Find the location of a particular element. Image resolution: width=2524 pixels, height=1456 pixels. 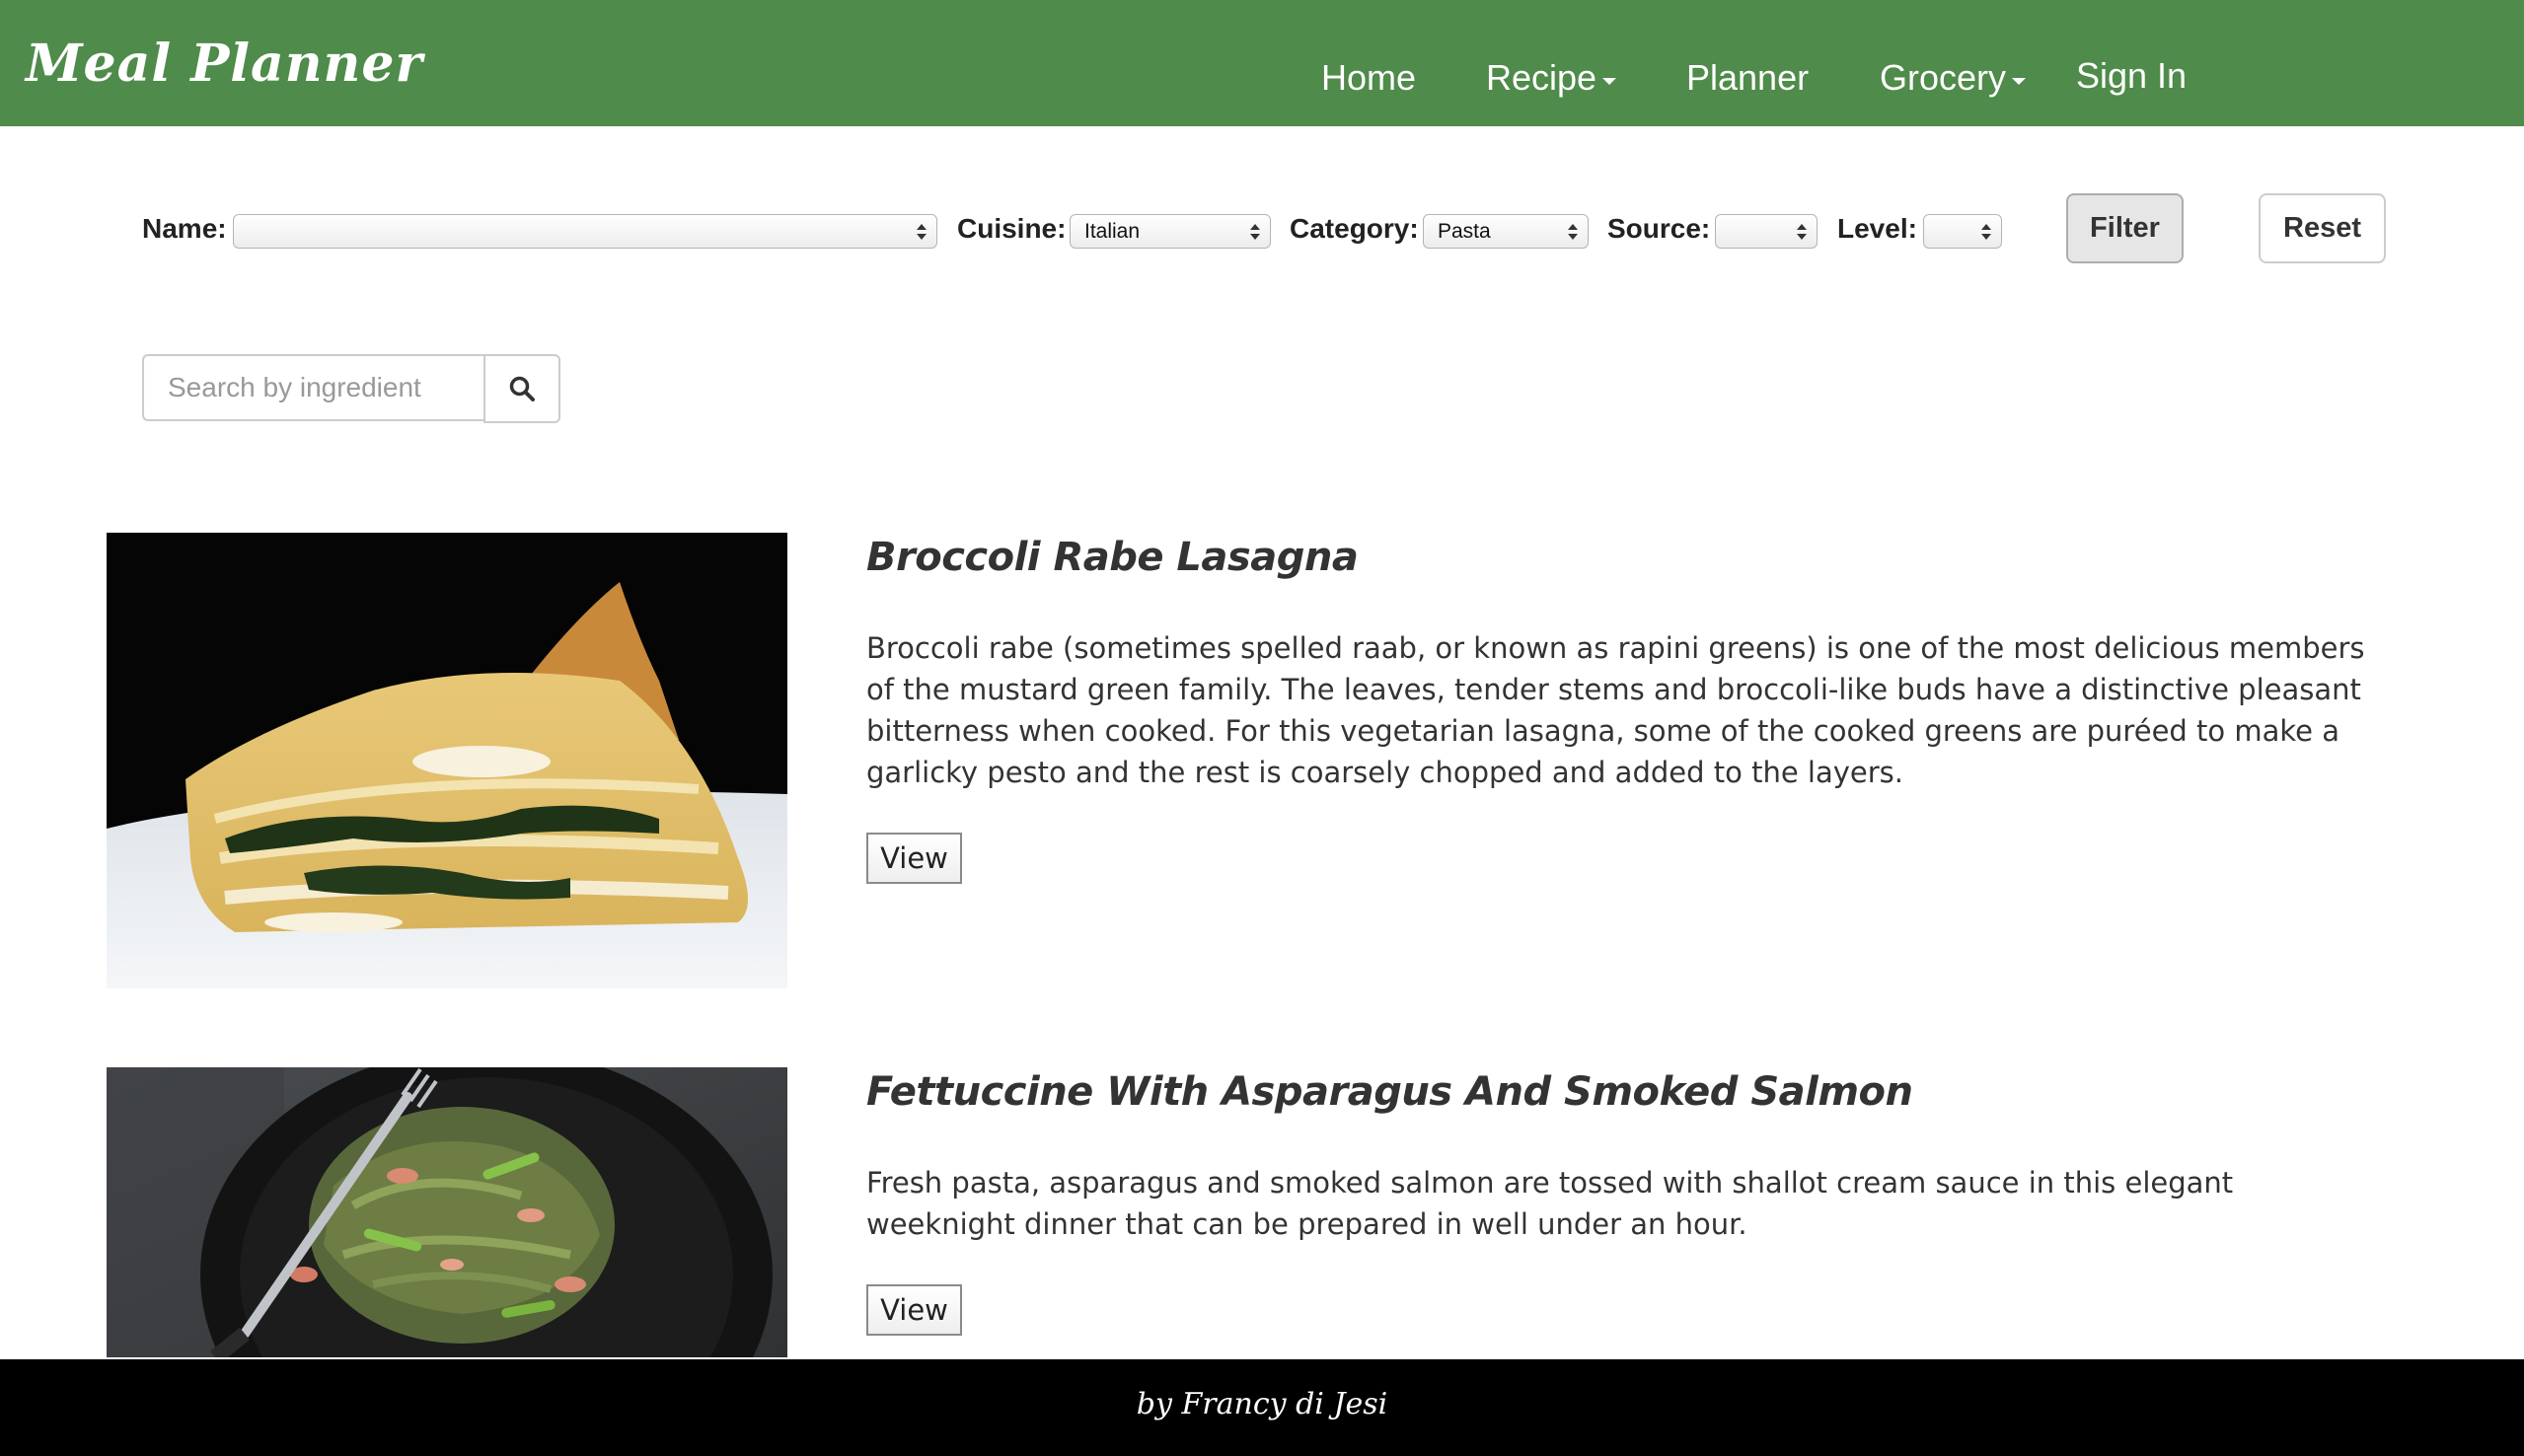

cuisine-select-value: Italian is located at coordinates (1112, 231).